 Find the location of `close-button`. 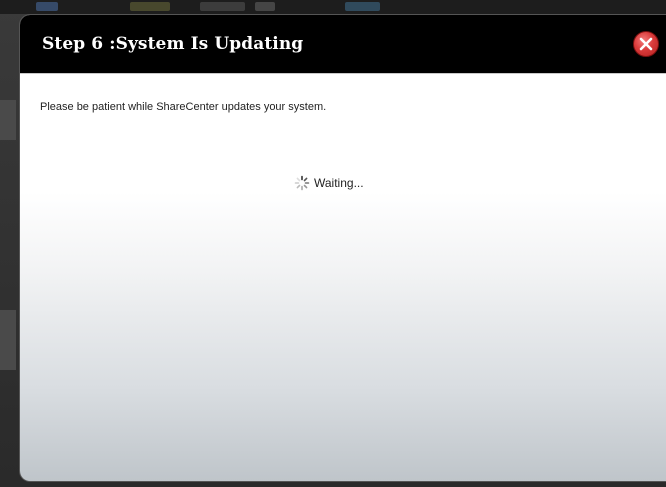

close-button is located at coordinates (646, 44).